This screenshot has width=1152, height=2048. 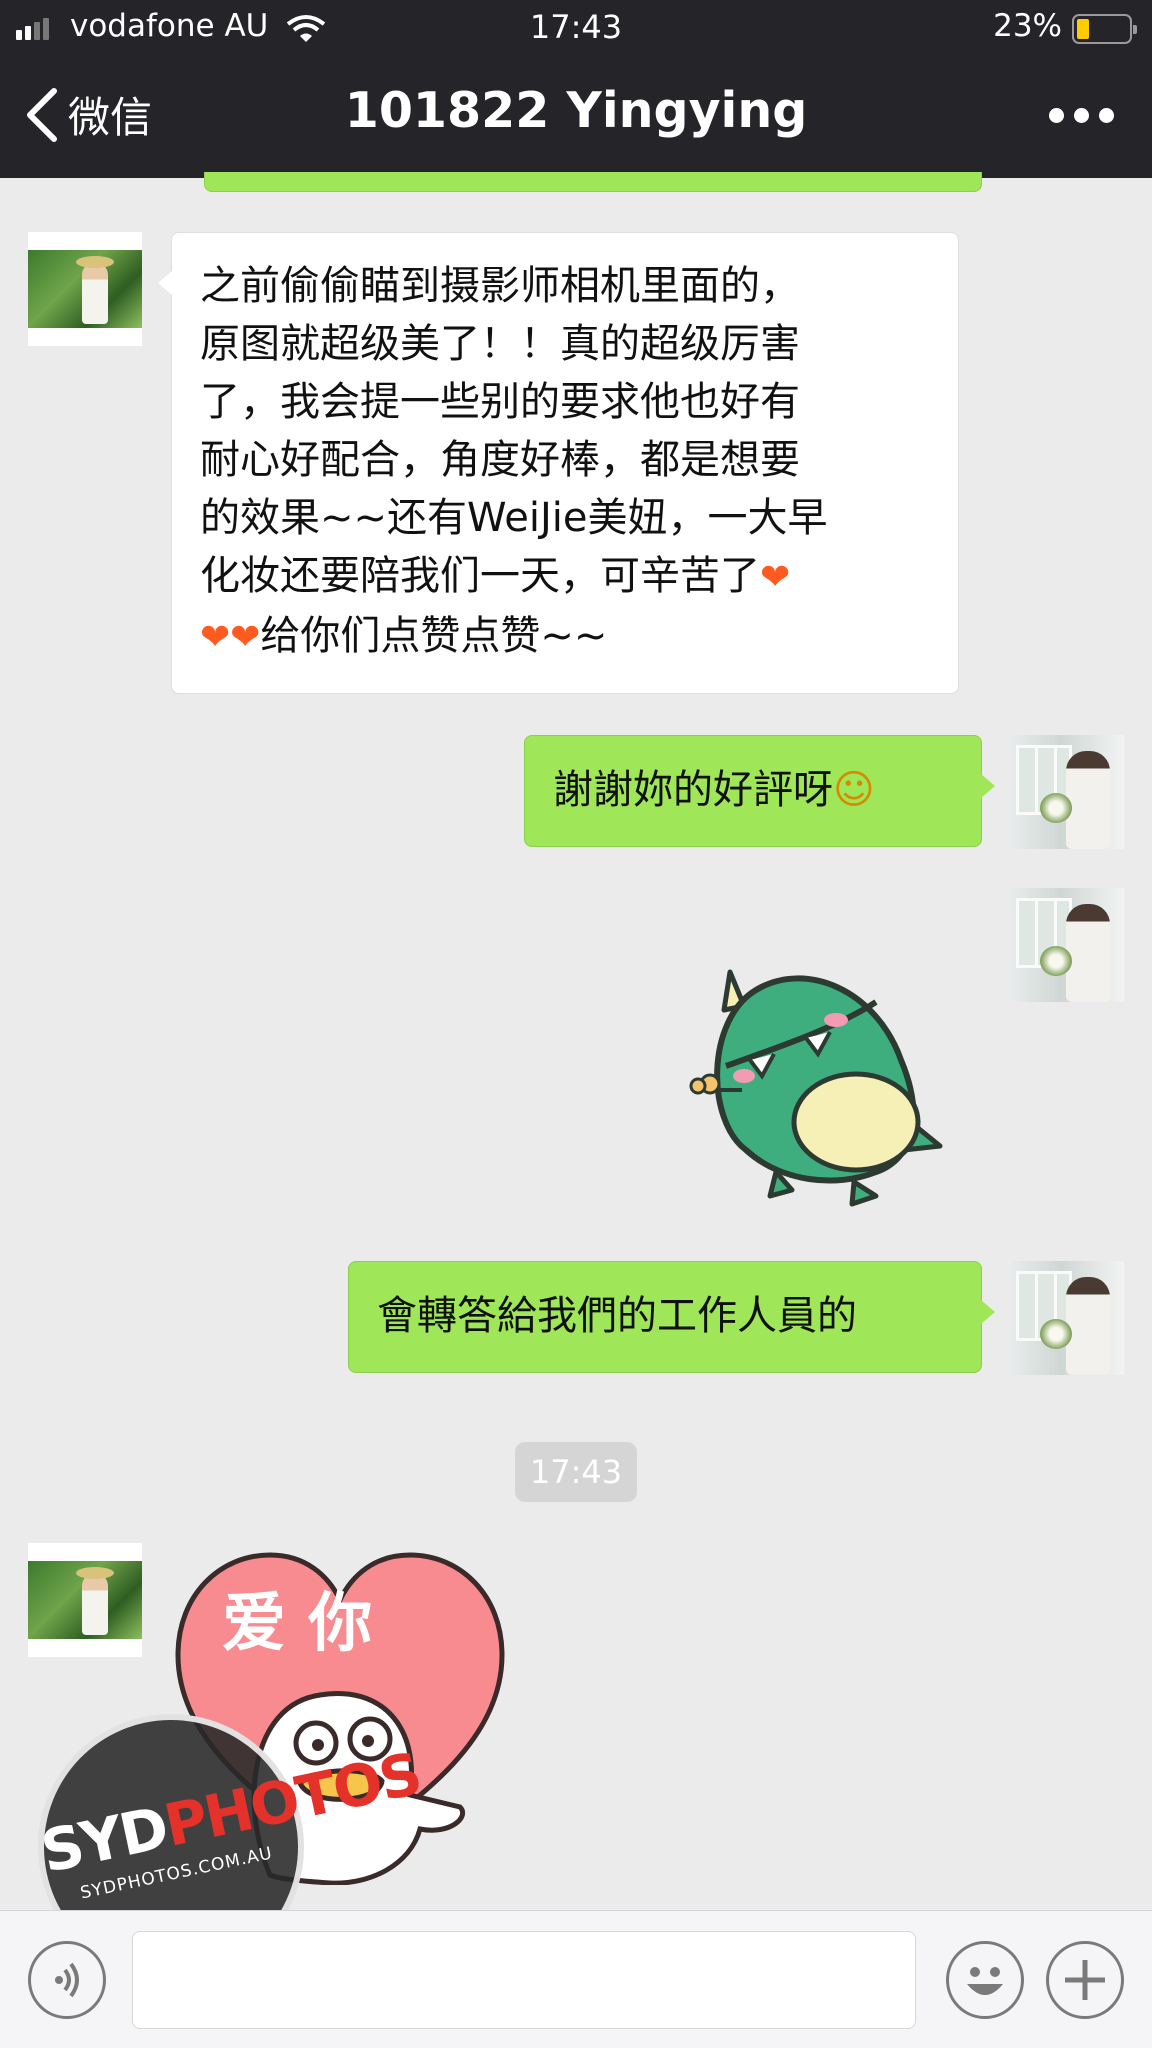 I want to click on message-bubble-sent: 會轉答給我們的工作人員的, so click(x=671, y=1317).